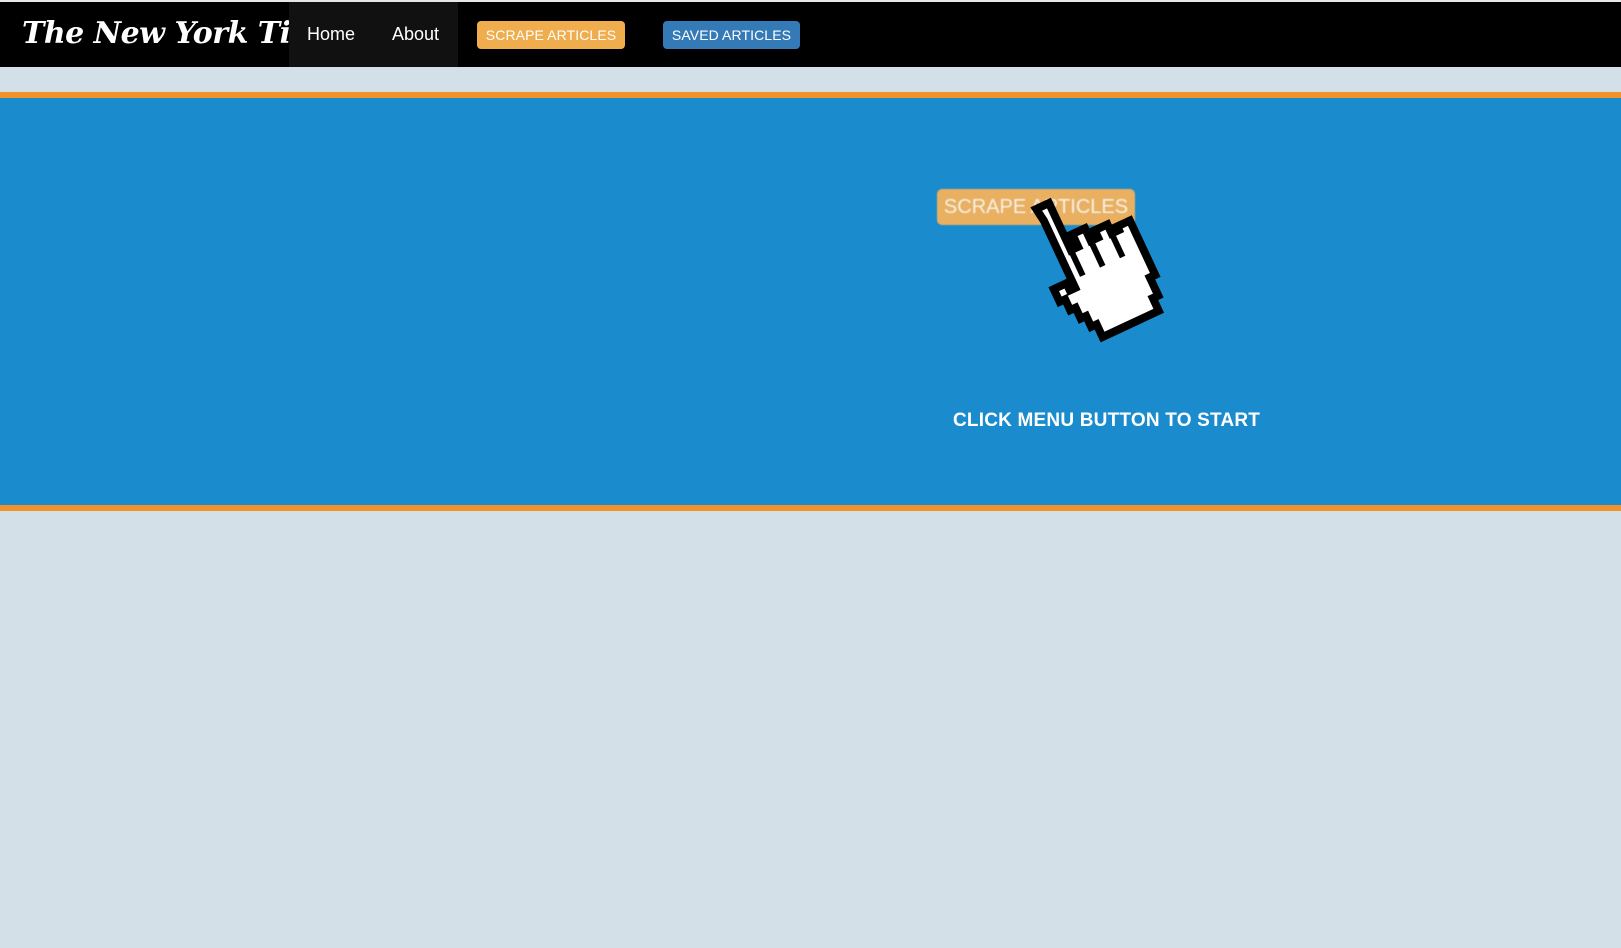 The image size is (1621, 948). Describe the element at coordinates (415, 34) in the screenshot. I see `nav-about-link: About` at that location.